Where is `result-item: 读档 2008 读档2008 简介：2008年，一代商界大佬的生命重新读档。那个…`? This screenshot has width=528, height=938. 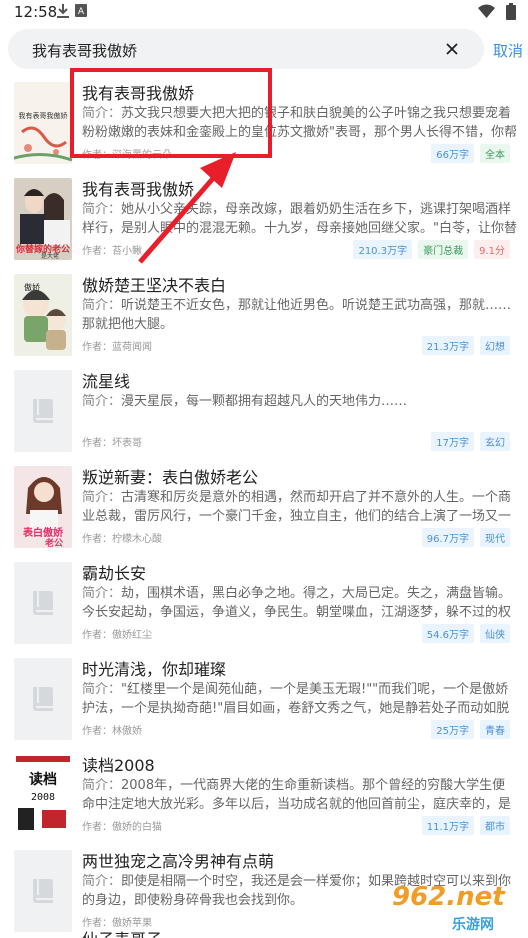 result-item: 读档 2008 读档2008 简介：2008年，一代商界大佬的生命重新读档。那个… is located at coordinates (264, 796).